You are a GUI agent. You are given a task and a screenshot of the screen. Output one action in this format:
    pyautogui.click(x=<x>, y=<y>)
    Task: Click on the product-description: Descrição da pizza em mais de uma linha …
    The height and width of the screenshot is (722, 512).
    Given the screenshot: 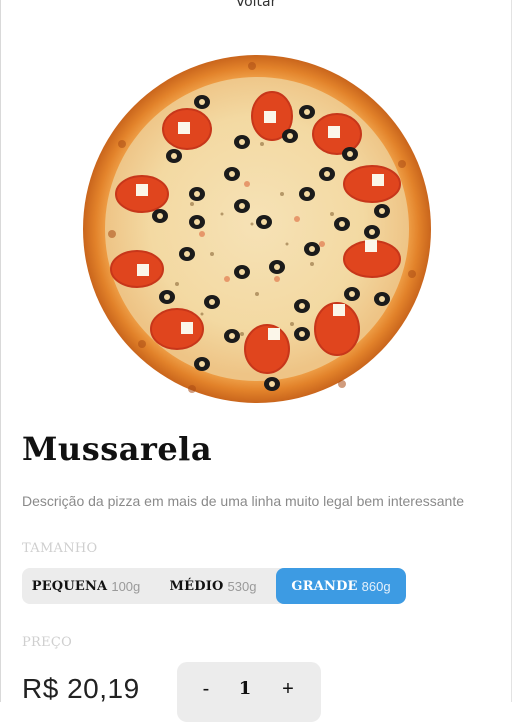 What is the action you would take?
    pyautogui.click(x=243, y=501)
    